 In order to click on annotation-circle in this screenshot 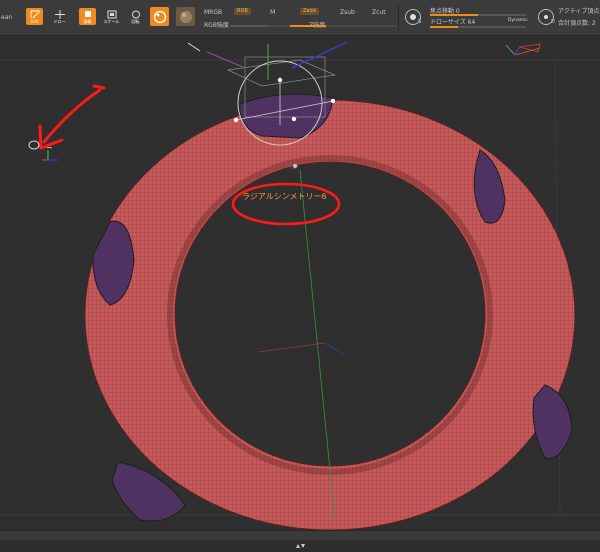, I will do `click(286, 204)`.